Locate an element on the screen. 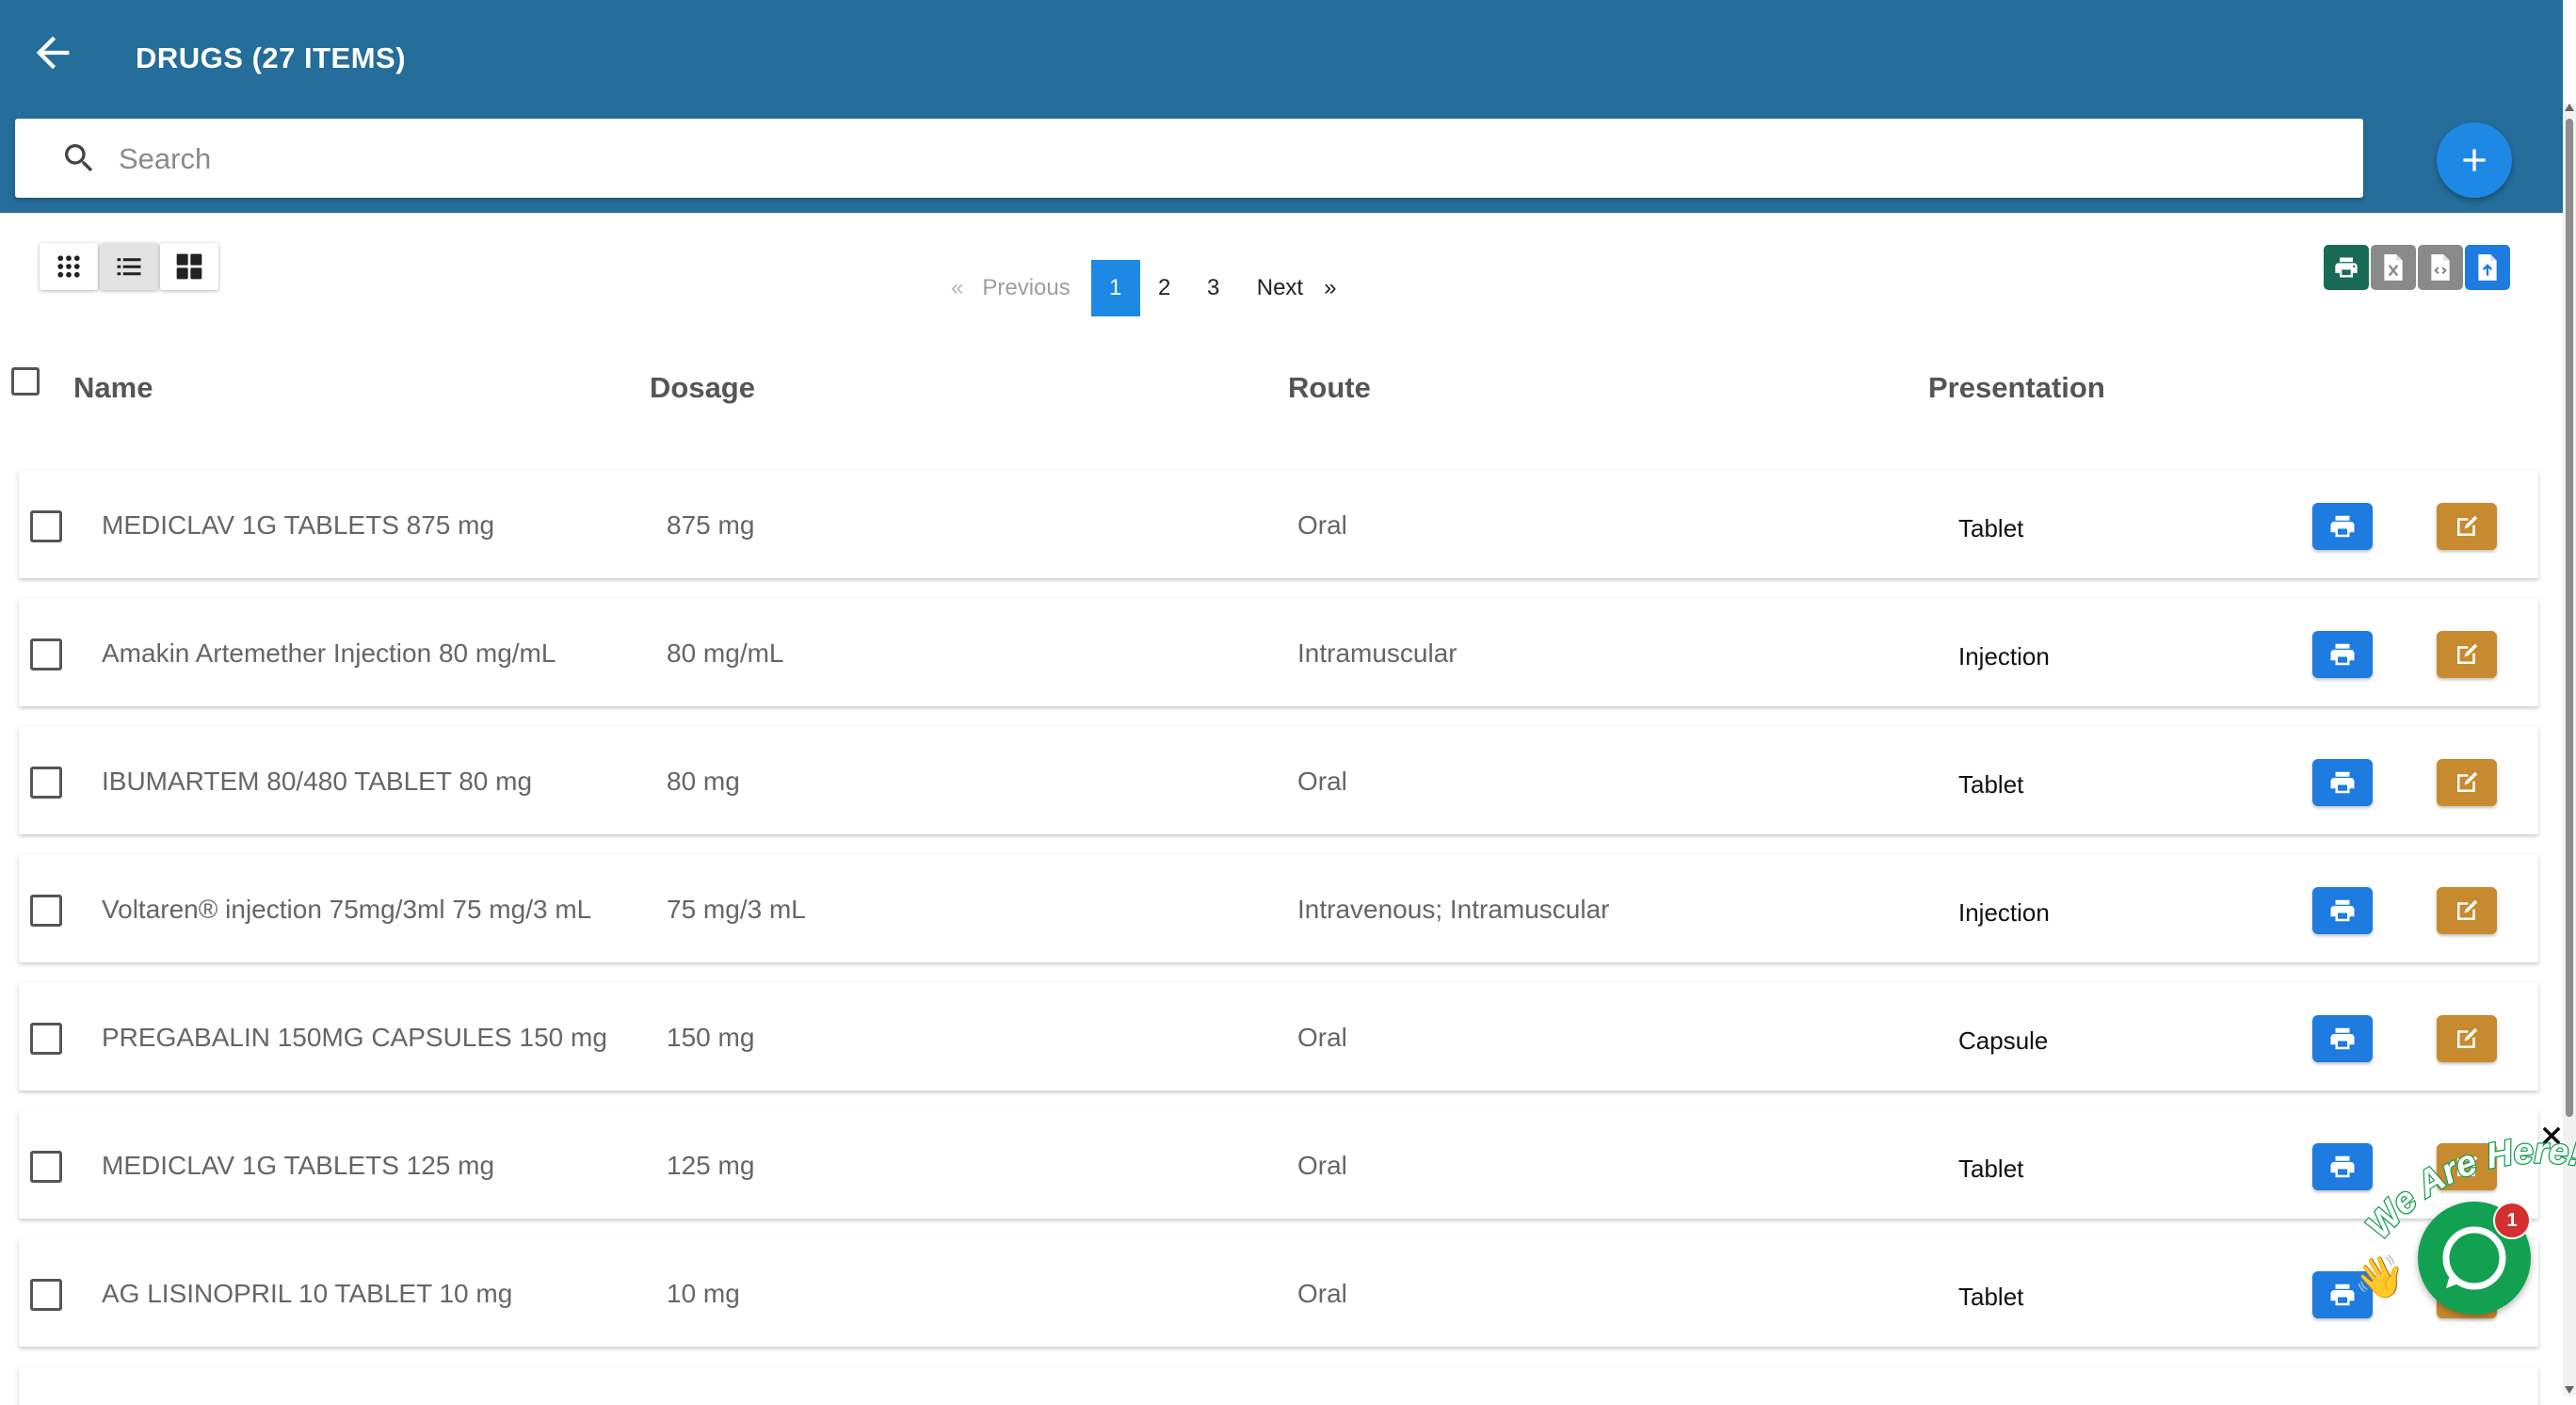  view-grid-large-button is located at coordinates (189, 266).